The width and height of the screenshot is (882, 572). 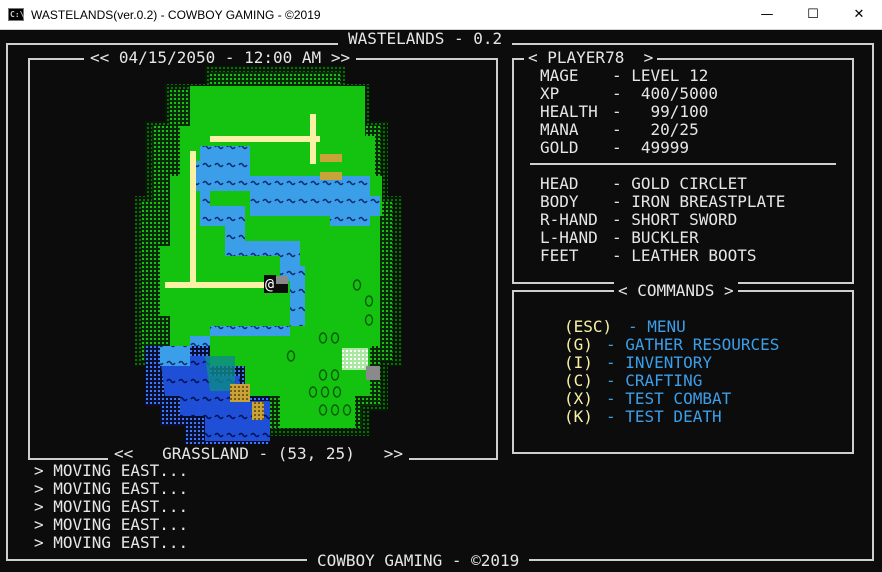 What do you see at coordinates (664, 416) in the screenshot?
I see `command-label: - TEST DEATH` at bounding box center [664, 416].